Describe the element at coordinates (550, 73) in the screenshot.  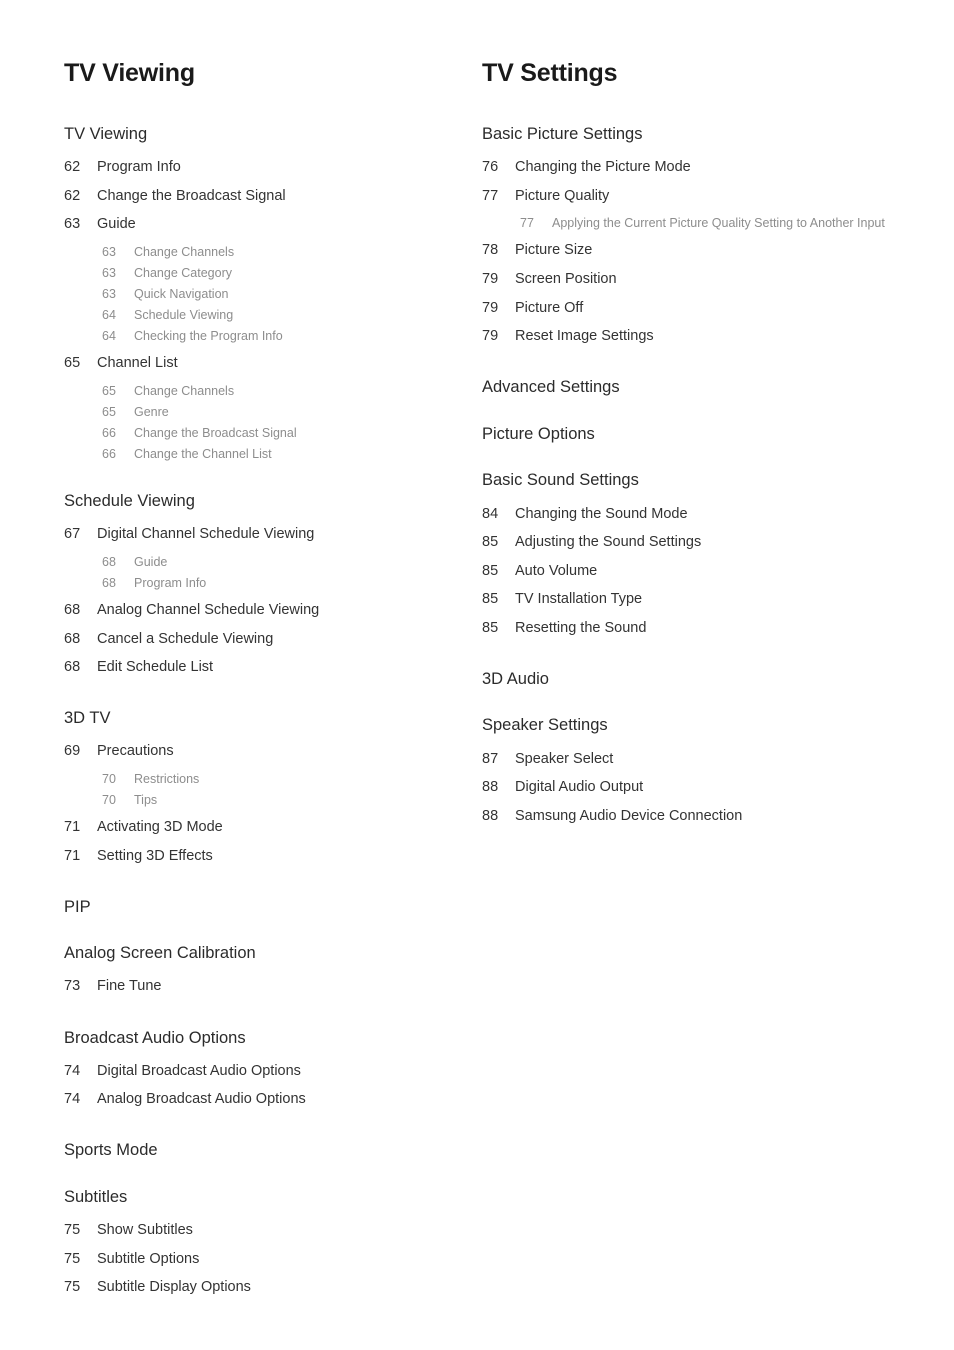
I see `page-title: TV Settings` at that location.